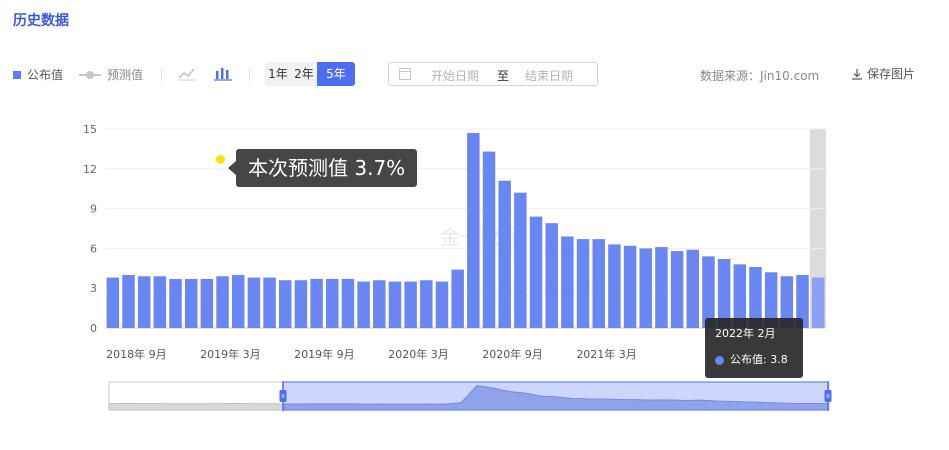 This screenshot has height=450, width=949. I want to click on bar-chart-icon, so click(223, 73).